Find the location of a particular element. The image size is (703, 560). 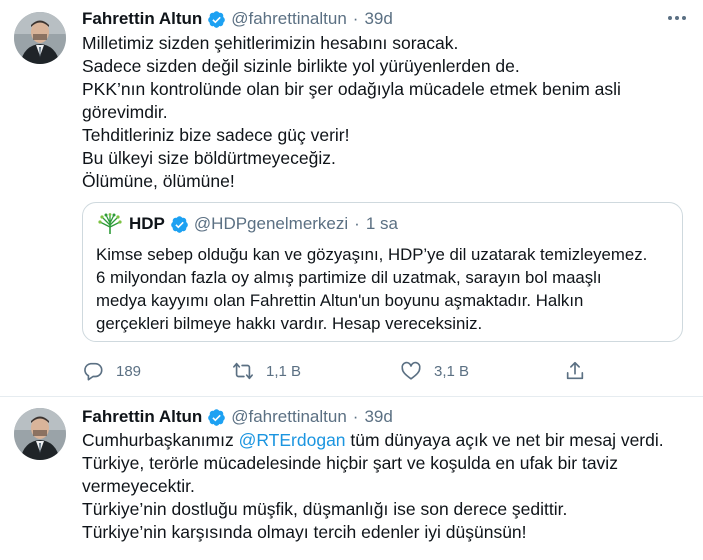

share-icon is located at coordinates (575, 370).